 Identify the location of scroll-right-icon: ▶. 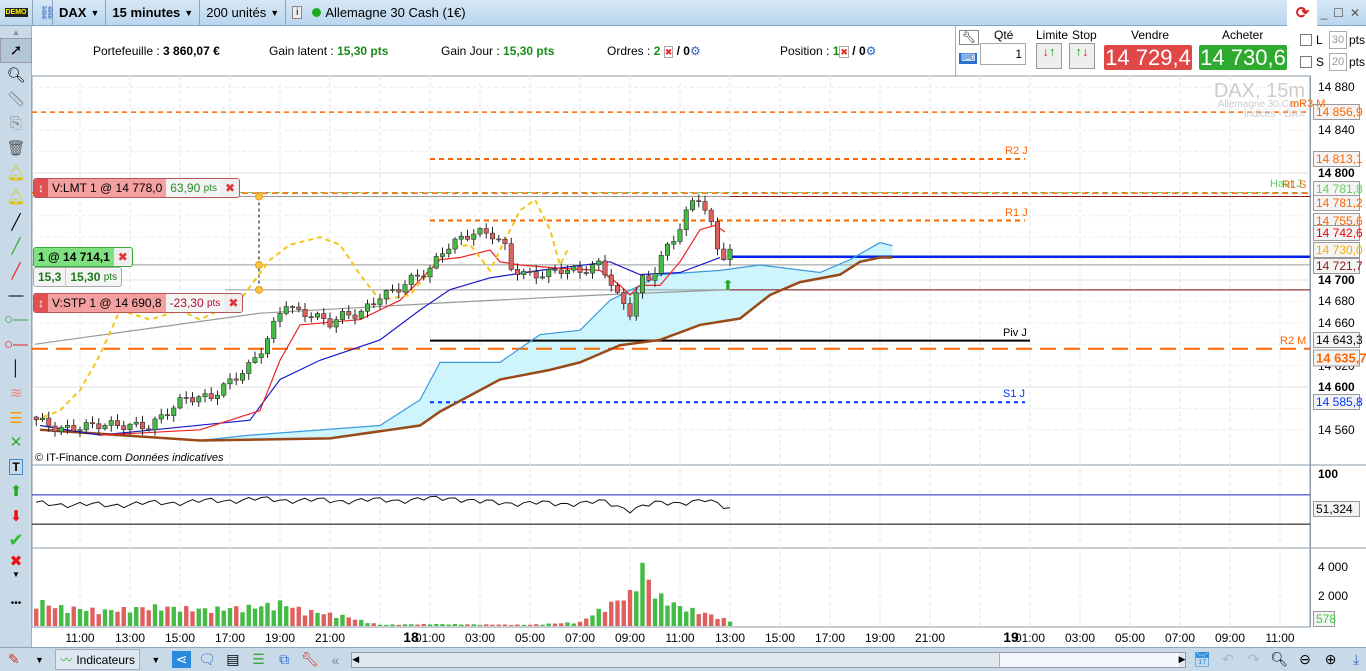
(1182, 659).